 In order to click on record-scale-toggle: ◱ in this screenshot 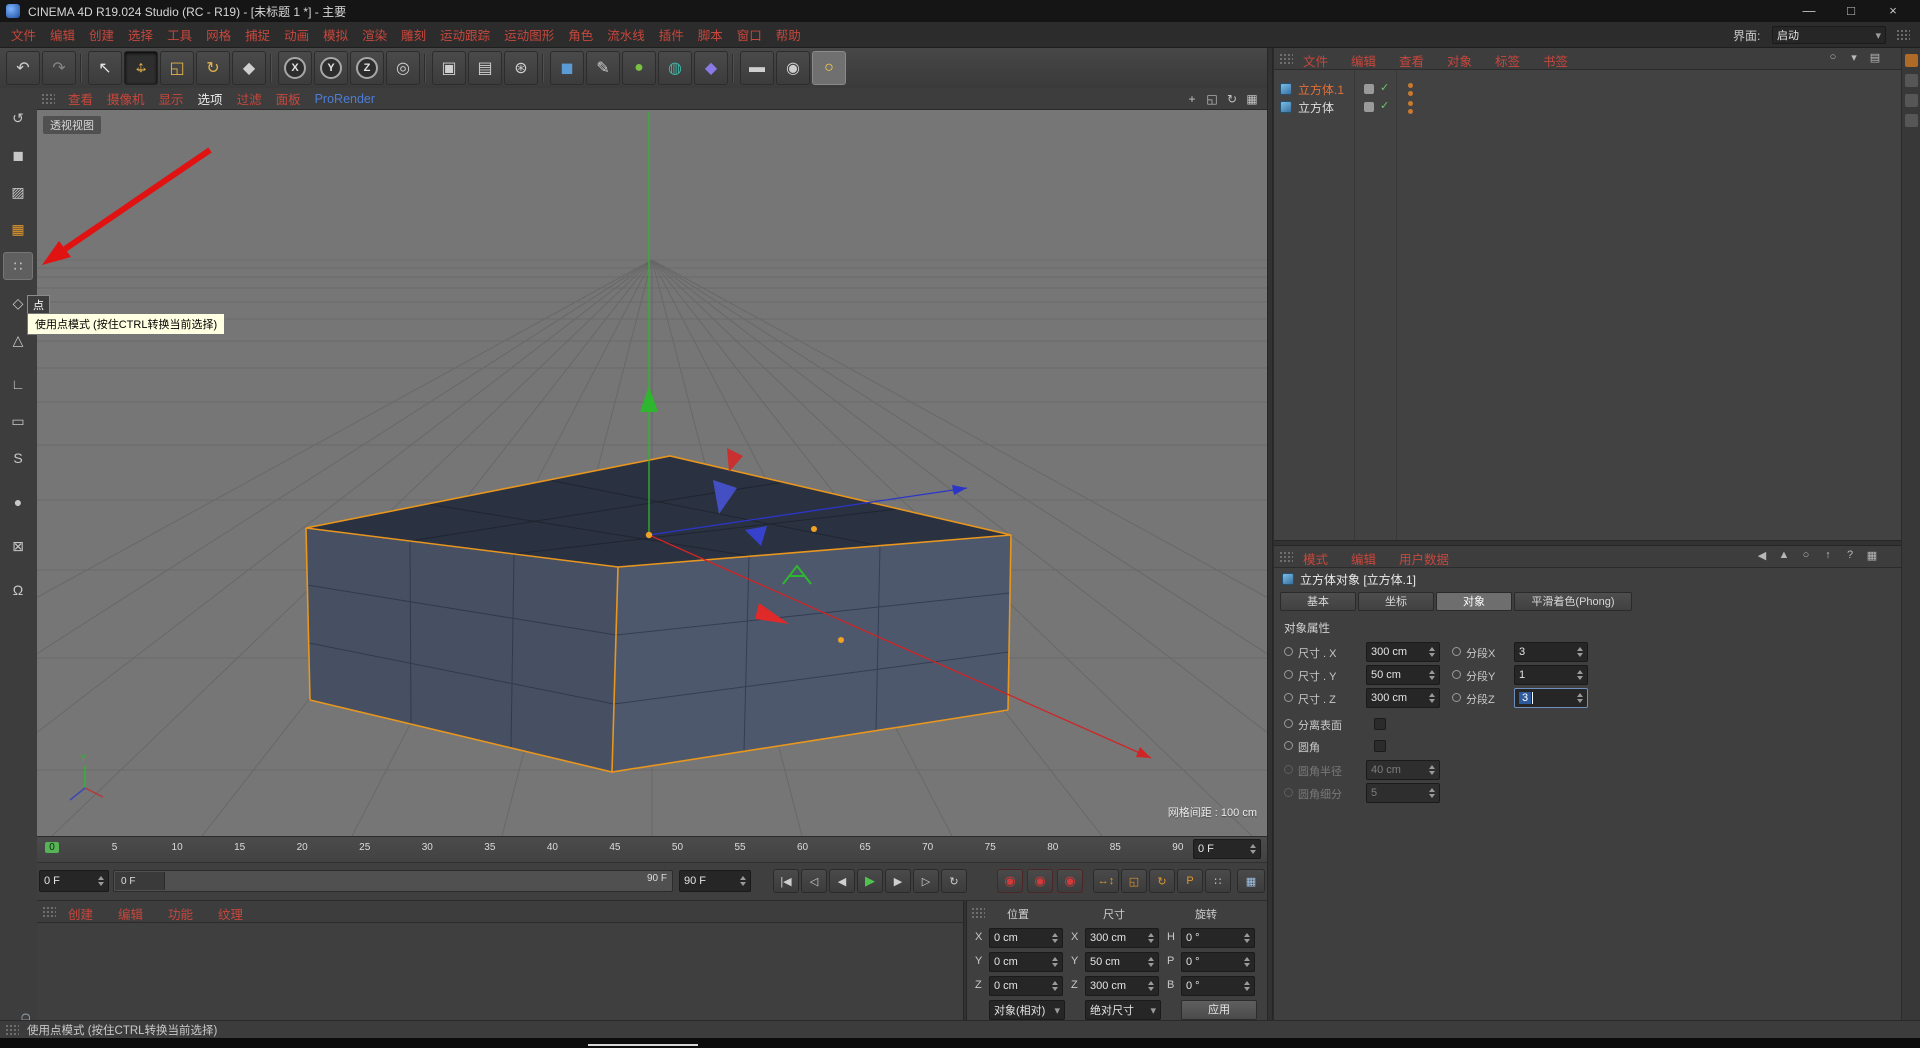, I will do `click(1134, 881)`.